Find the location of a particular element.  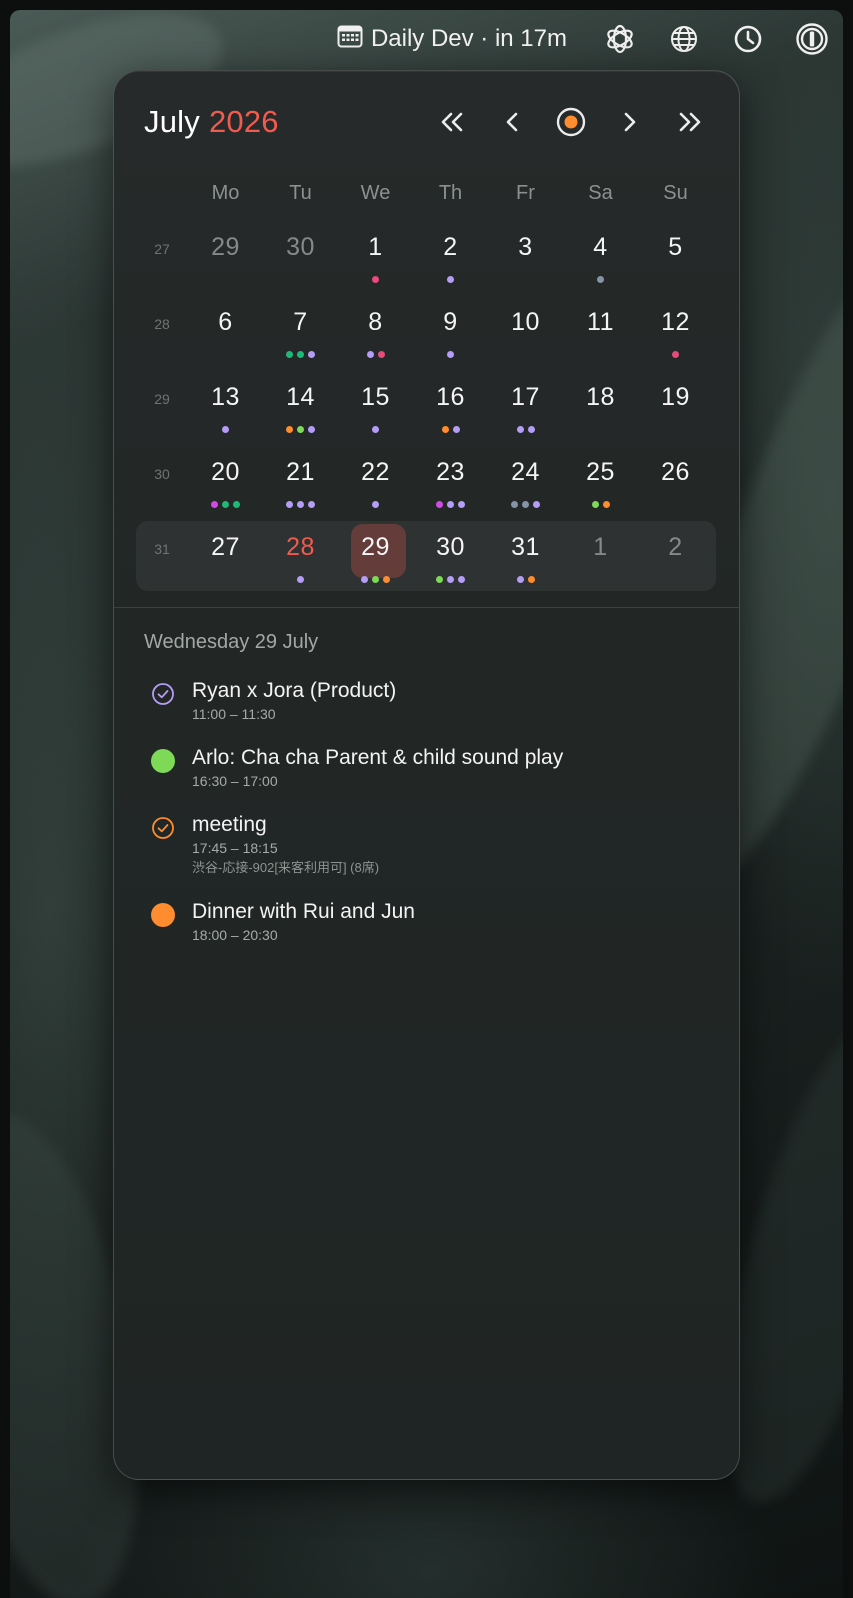

day-cell-today: 28 is located at coordinates (300, 552).